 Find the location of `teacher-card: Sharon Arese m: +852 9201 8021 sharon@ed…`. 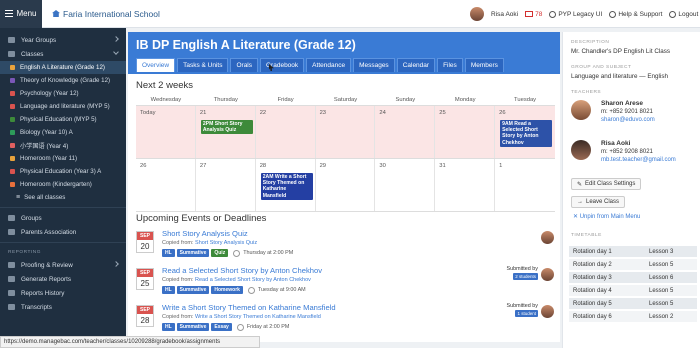

teacher-card: Sharon Arese m: +852 9201 8021 sharon@ed… is located at coordinates (633, 116).